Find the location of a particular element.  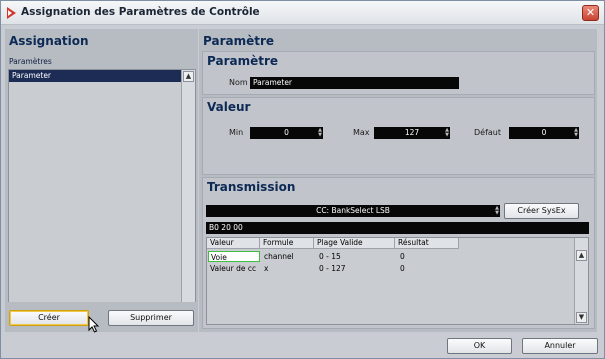

default-label: Défaut is located at coordinates (488, 132).